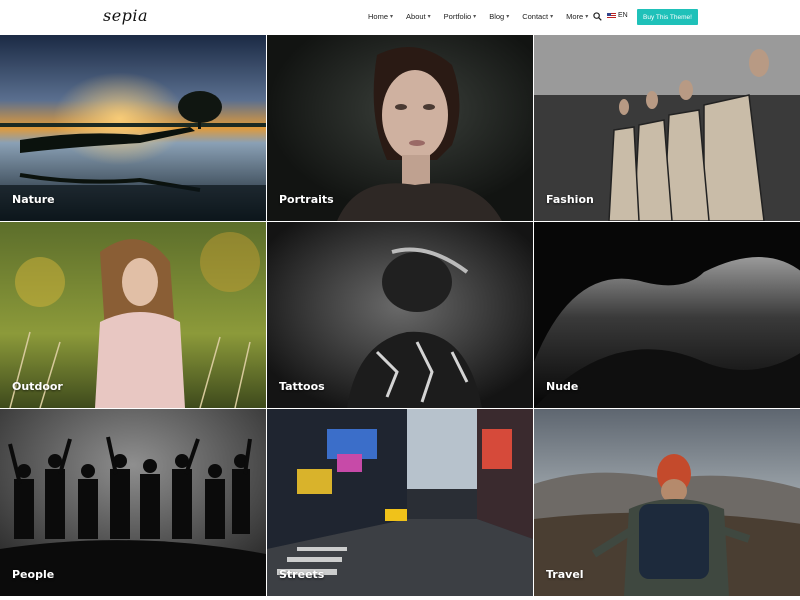 This screenshot has height=600, width=800. I want to click on nav-item-label: More, so click(575, 16).